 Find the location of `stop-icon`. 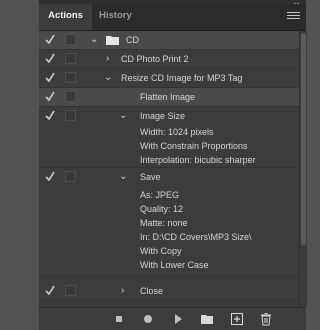

stop-icon is located at coordinates (119, 319).